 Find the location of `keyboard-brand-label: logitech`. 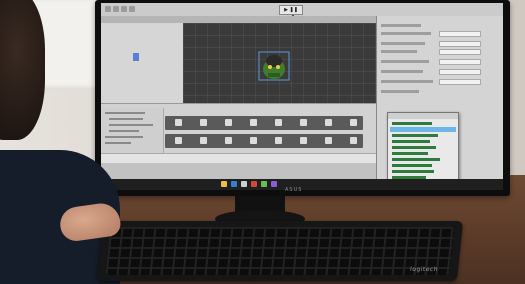

keyboard-brand-label: logitech is located at coordinates (424, 269).